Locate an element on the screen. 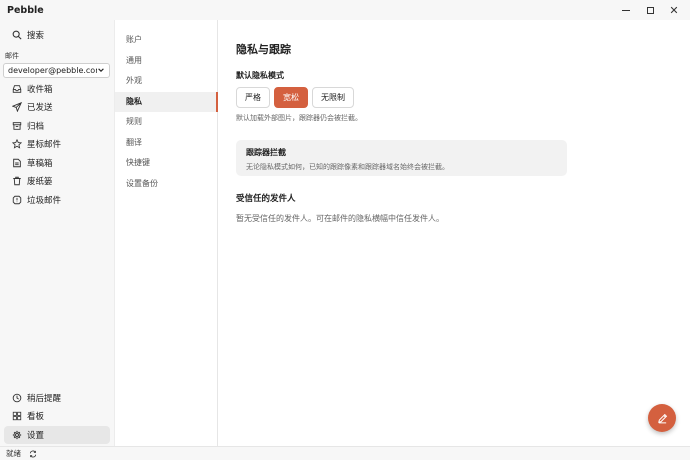 Image resolution: width=690 pixels, height=460 pixels. settings-tab-appearance: 外观 is located at coordinates (166, 81).